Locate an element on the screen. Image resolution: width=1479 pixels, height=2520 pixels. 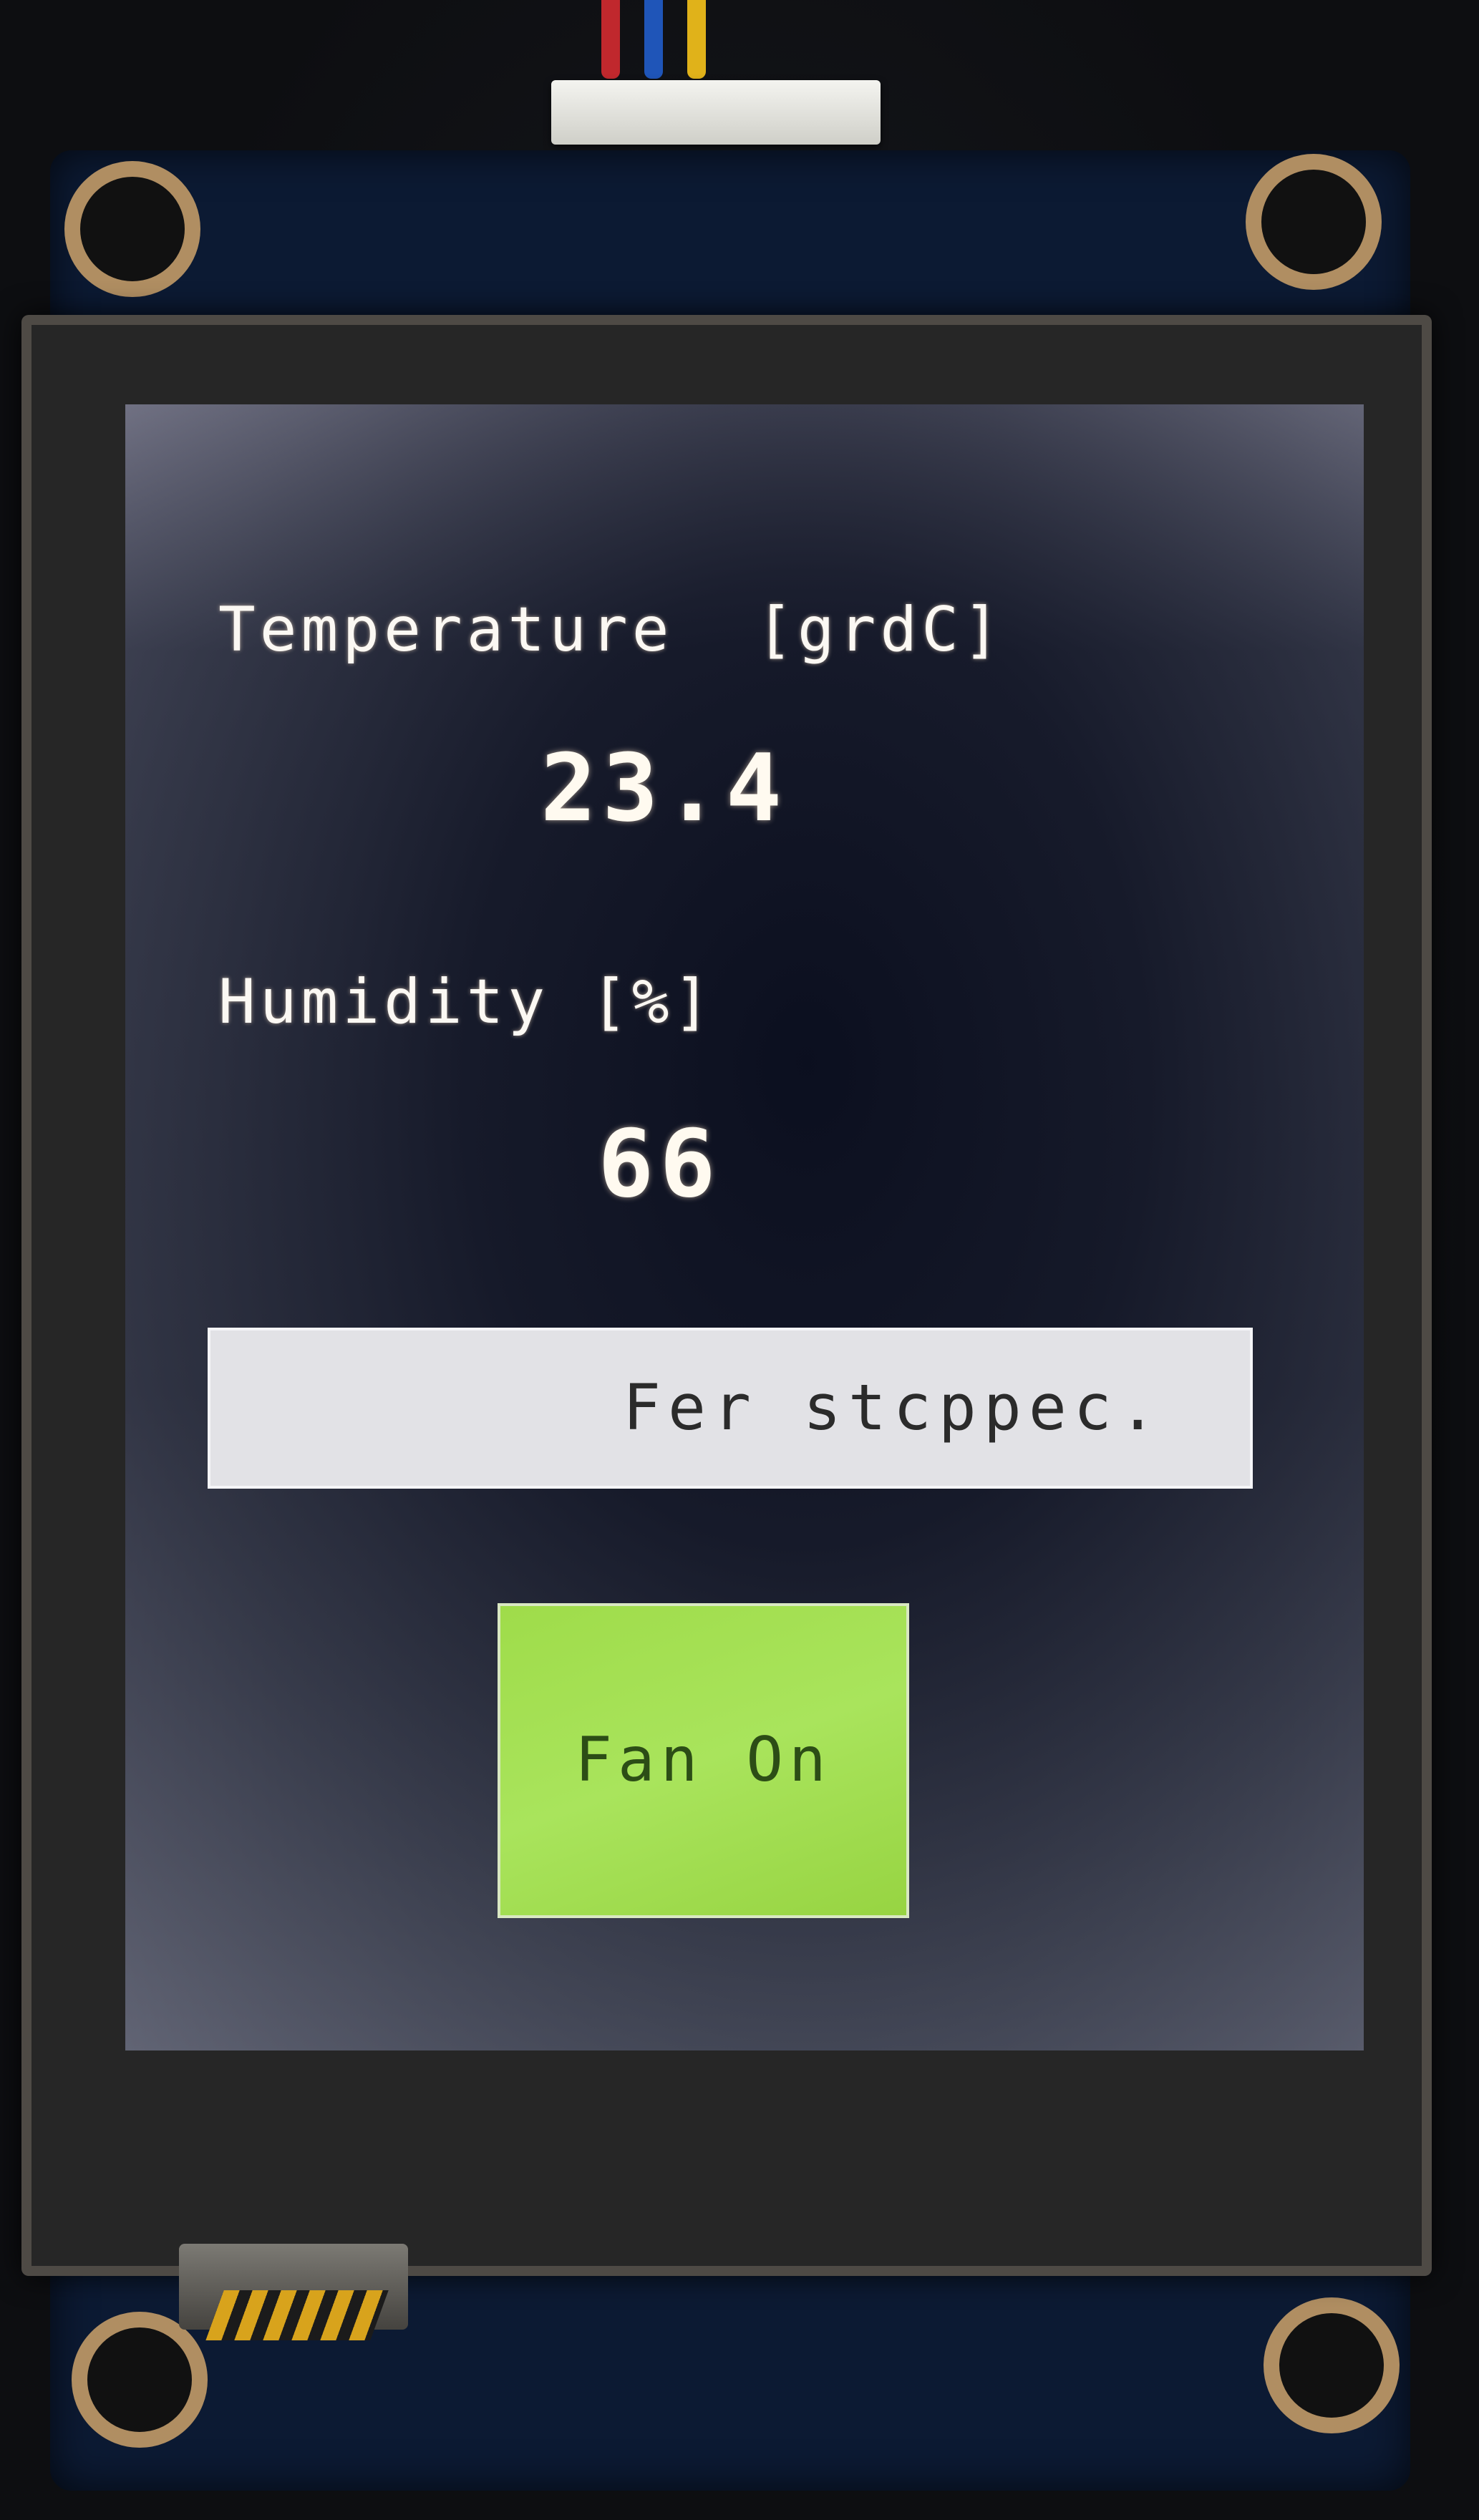
cable-connector is located at coordinates (716, 112).